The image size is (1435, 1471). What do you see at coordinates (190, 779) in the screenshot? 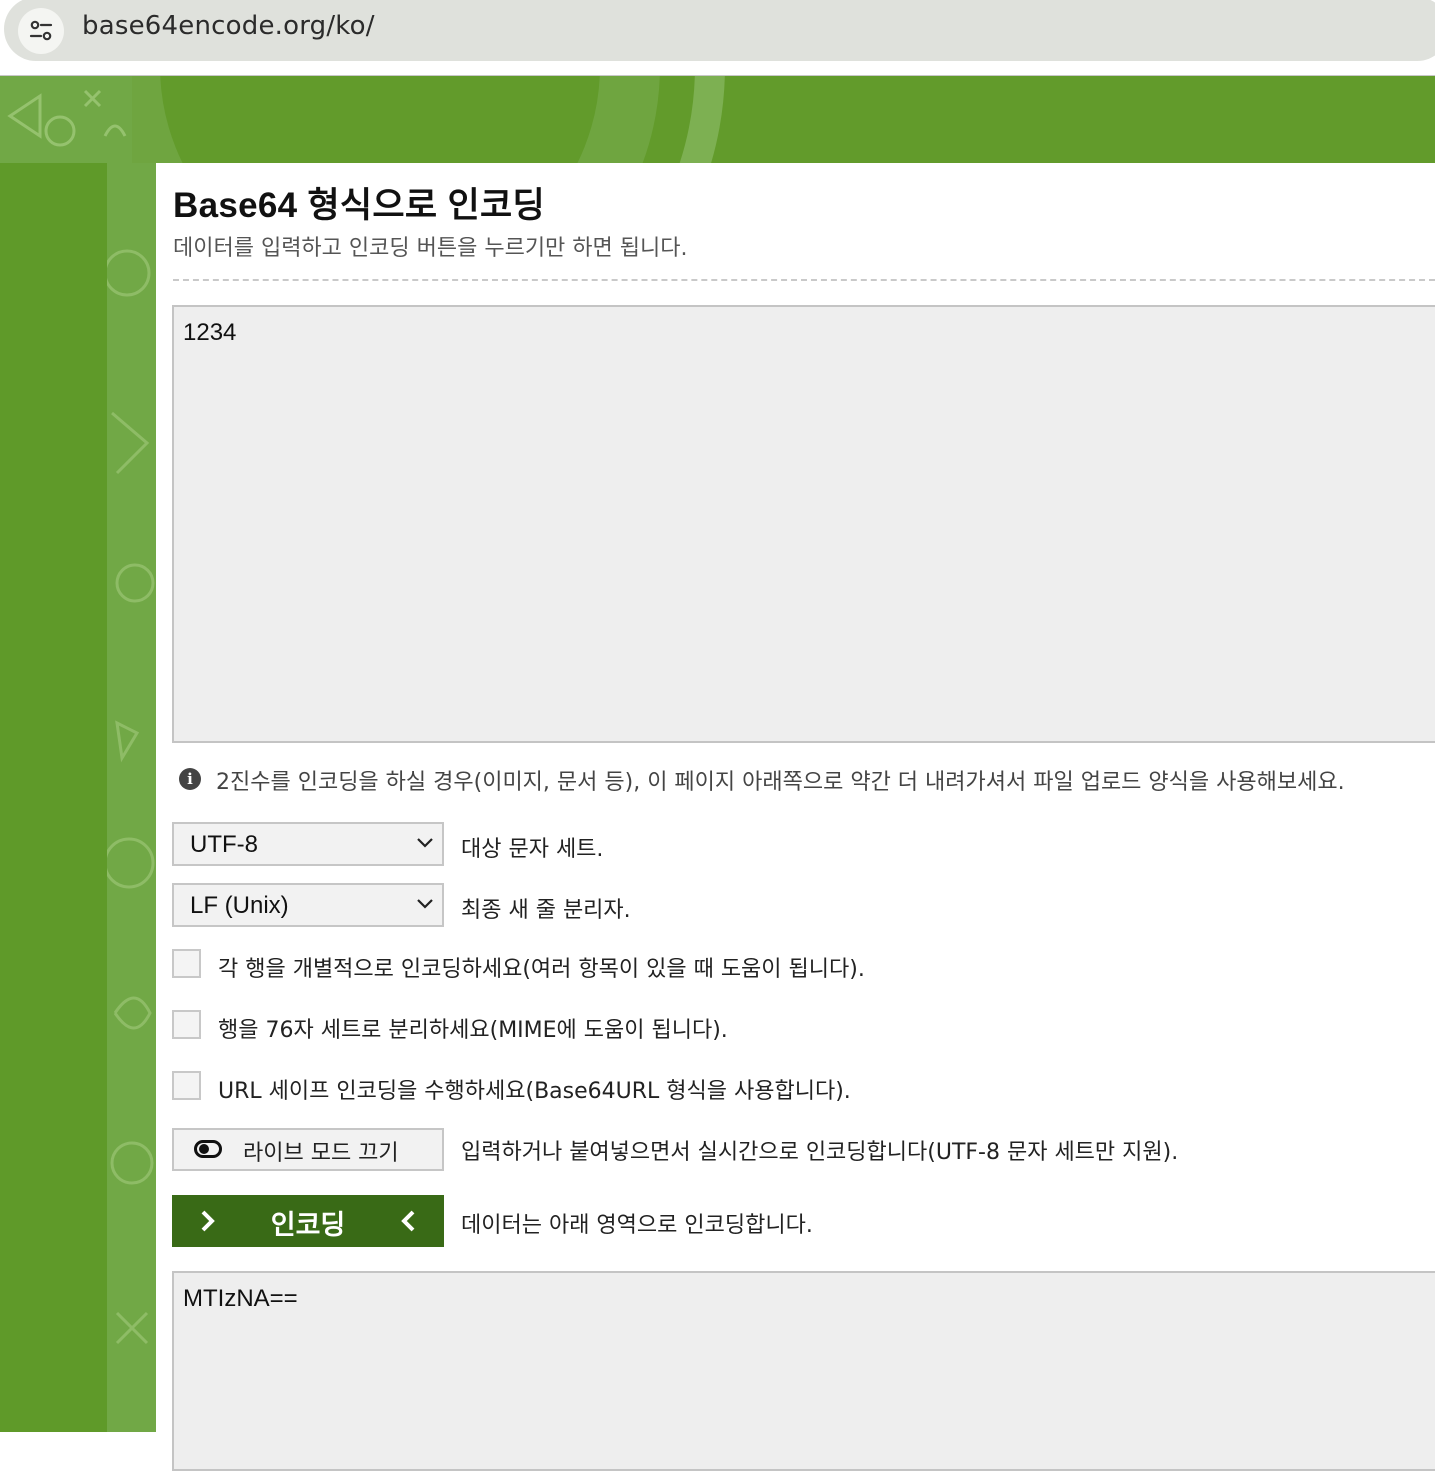
I see `info-icon: i` at bounding box center [190, 779].